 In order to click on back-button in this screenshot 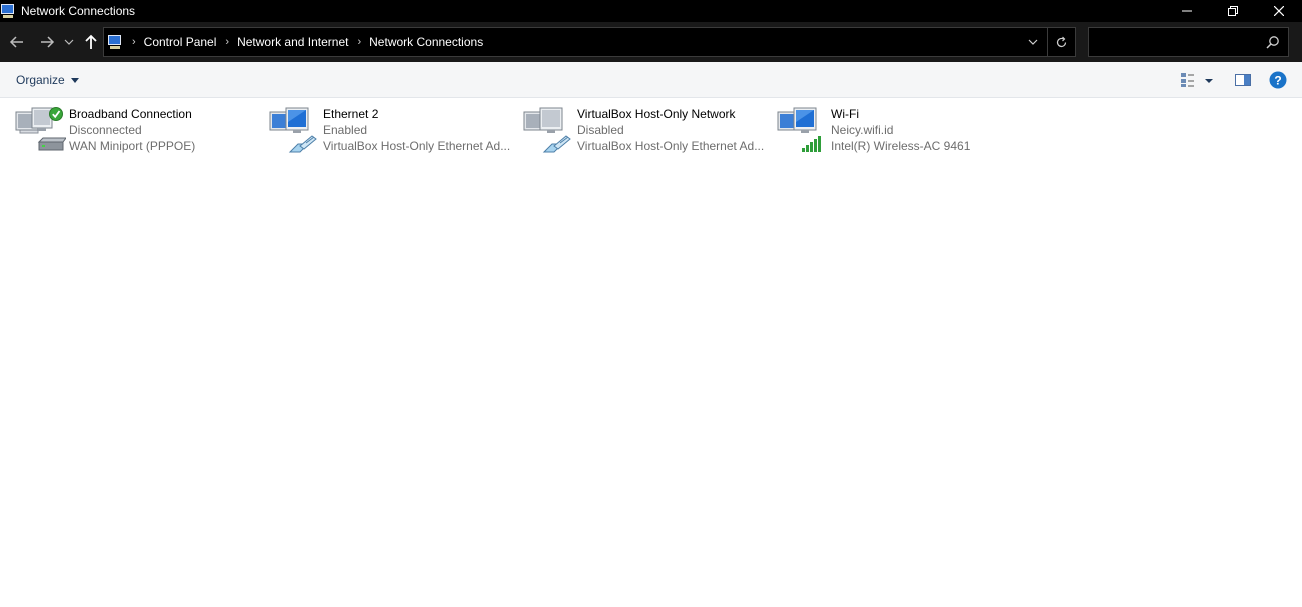, I will do `click(17, 42)`.